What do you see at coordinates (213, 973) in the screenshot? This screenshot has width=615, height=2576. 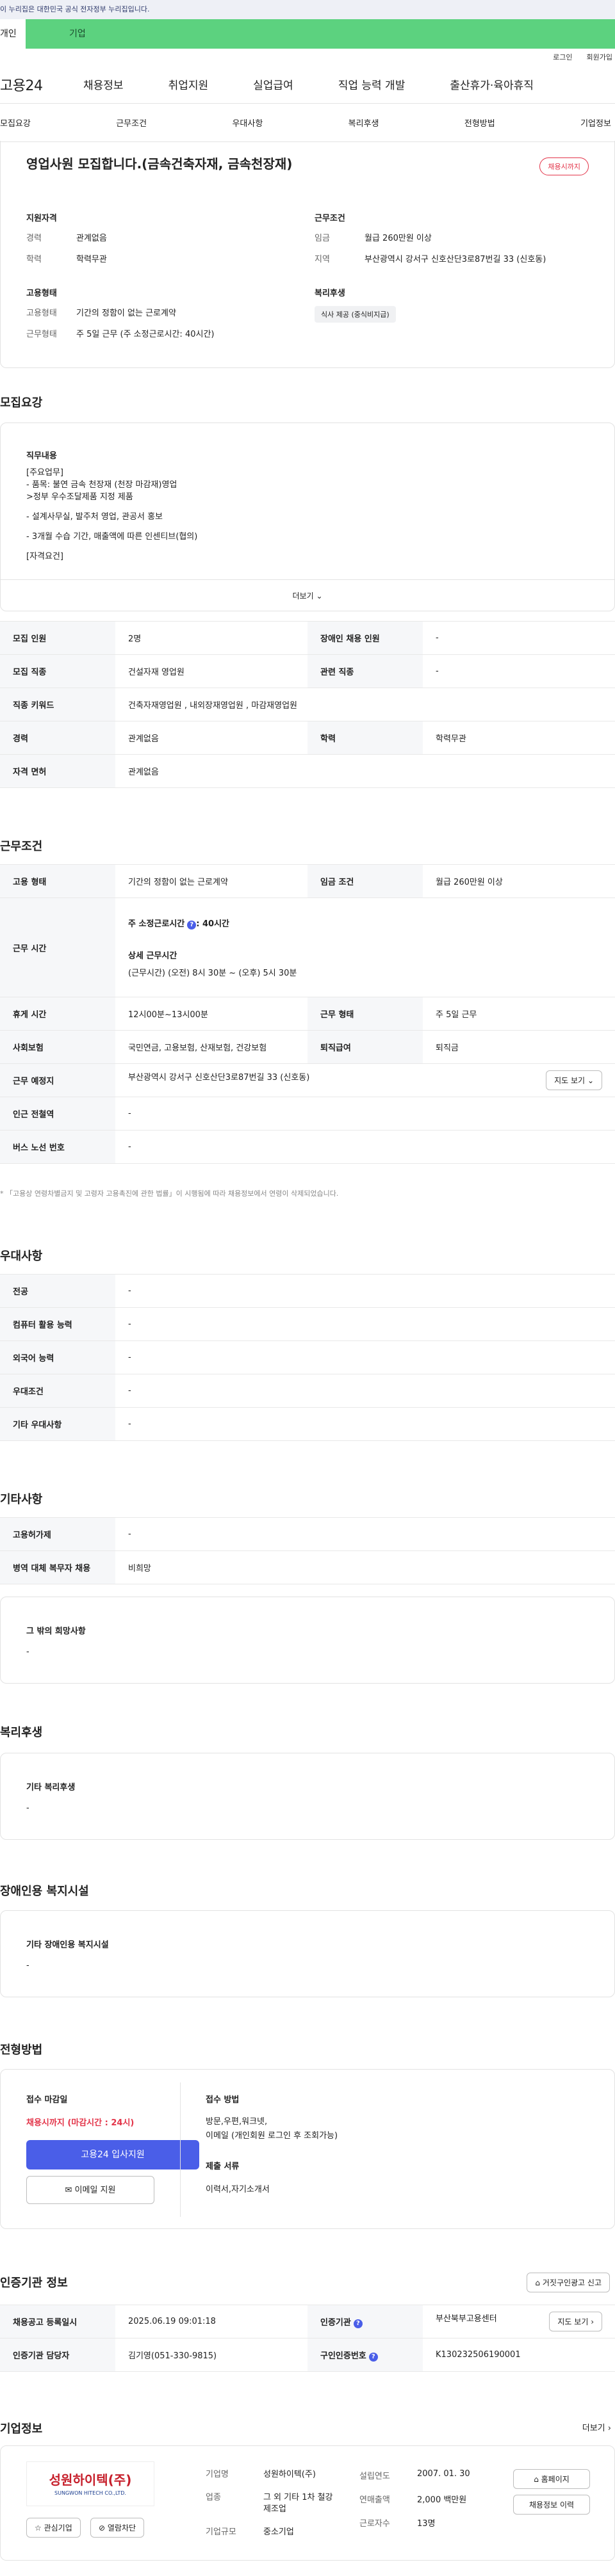 I see `hours-detail-value: (근무시간) (오전) 8시 30분 ~ (오후) 5시 30분` at bounding box center [213, 973].